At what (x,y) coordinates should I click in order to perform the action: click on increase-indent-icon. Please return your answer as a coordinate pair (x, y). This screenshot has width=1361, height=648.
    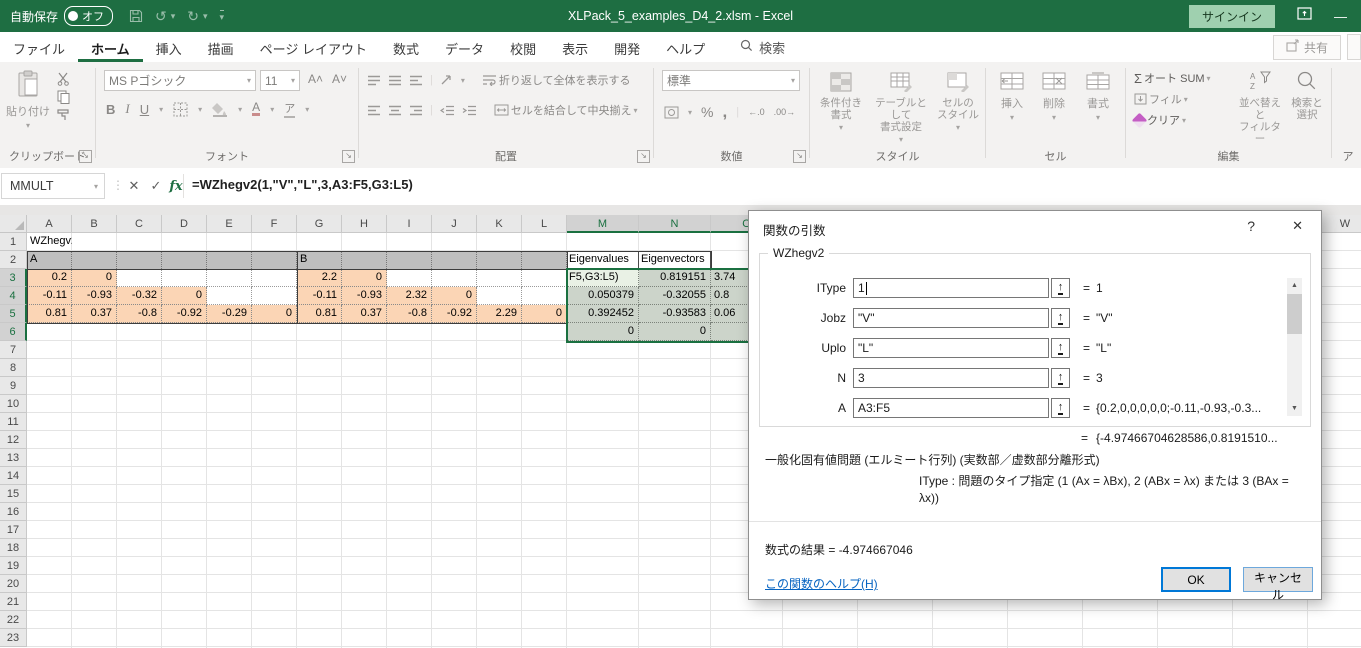
    Looking at the image, I should click on (469, 110).